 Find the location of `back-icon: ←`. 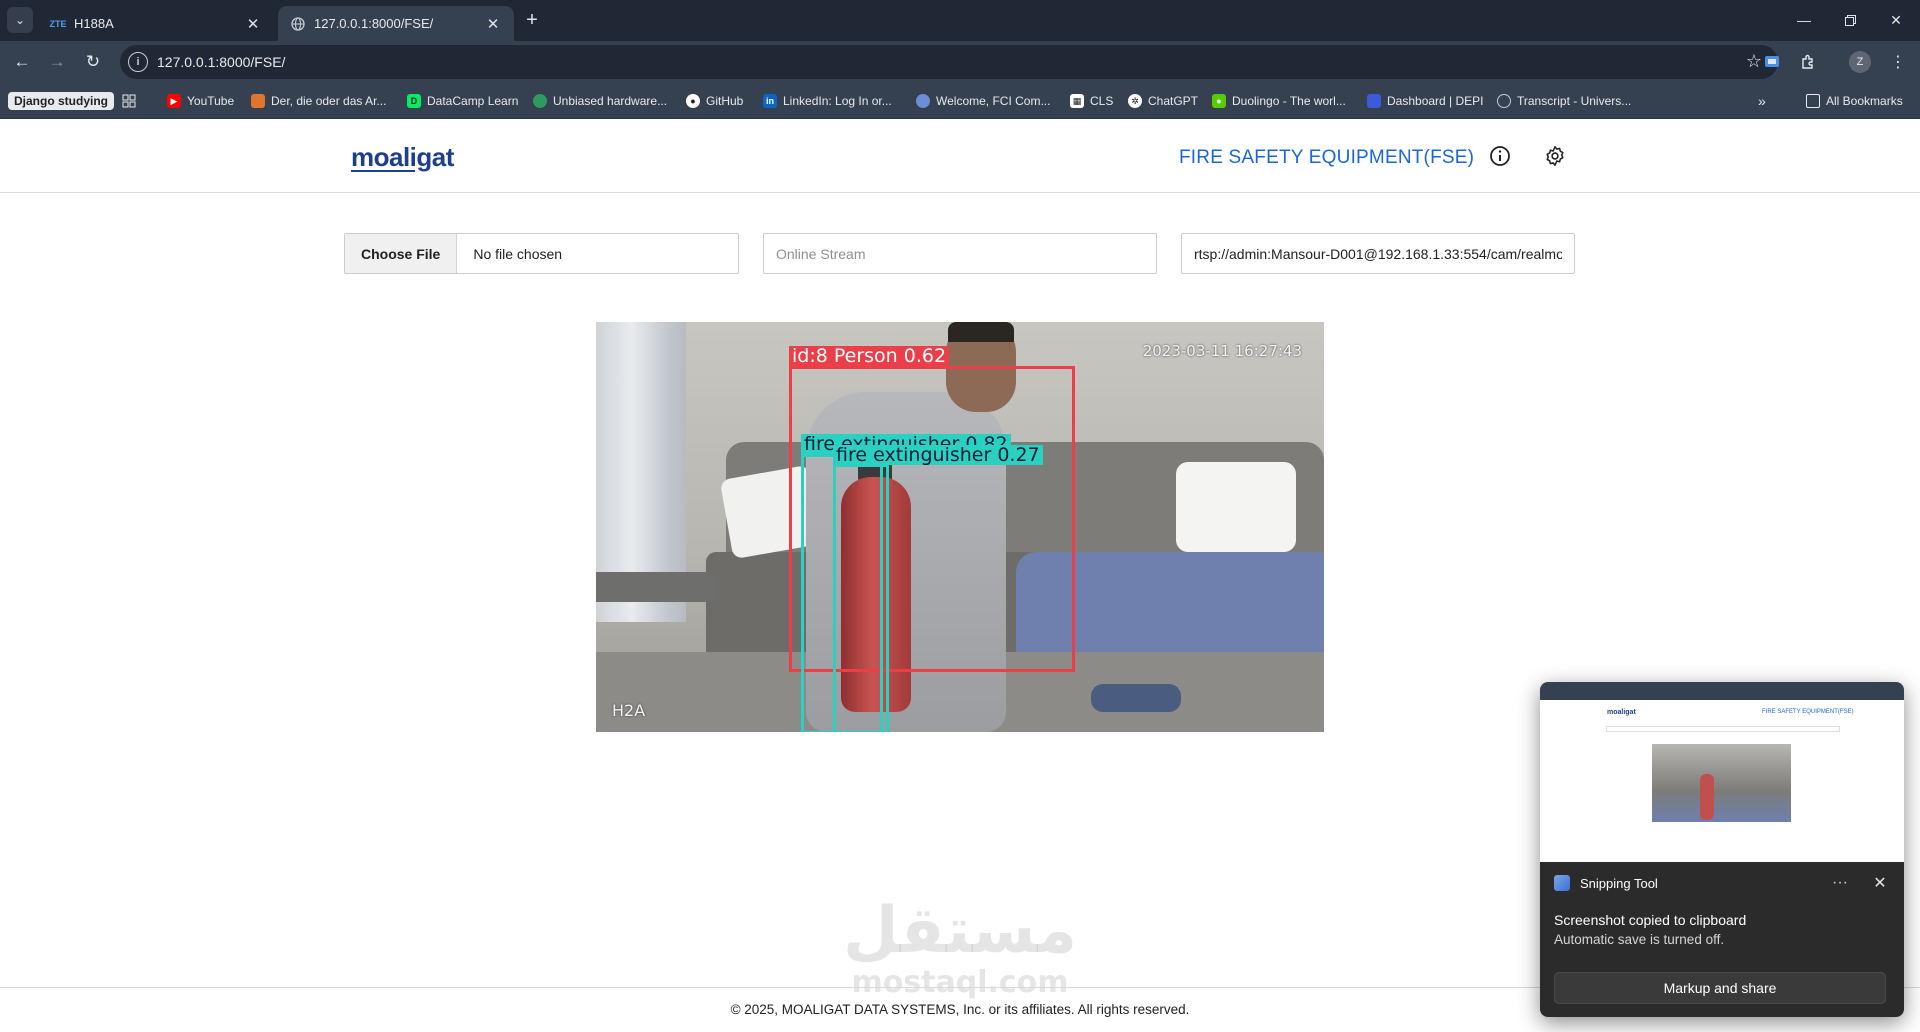

back-icon: ← is located at coordinates (22, 62).